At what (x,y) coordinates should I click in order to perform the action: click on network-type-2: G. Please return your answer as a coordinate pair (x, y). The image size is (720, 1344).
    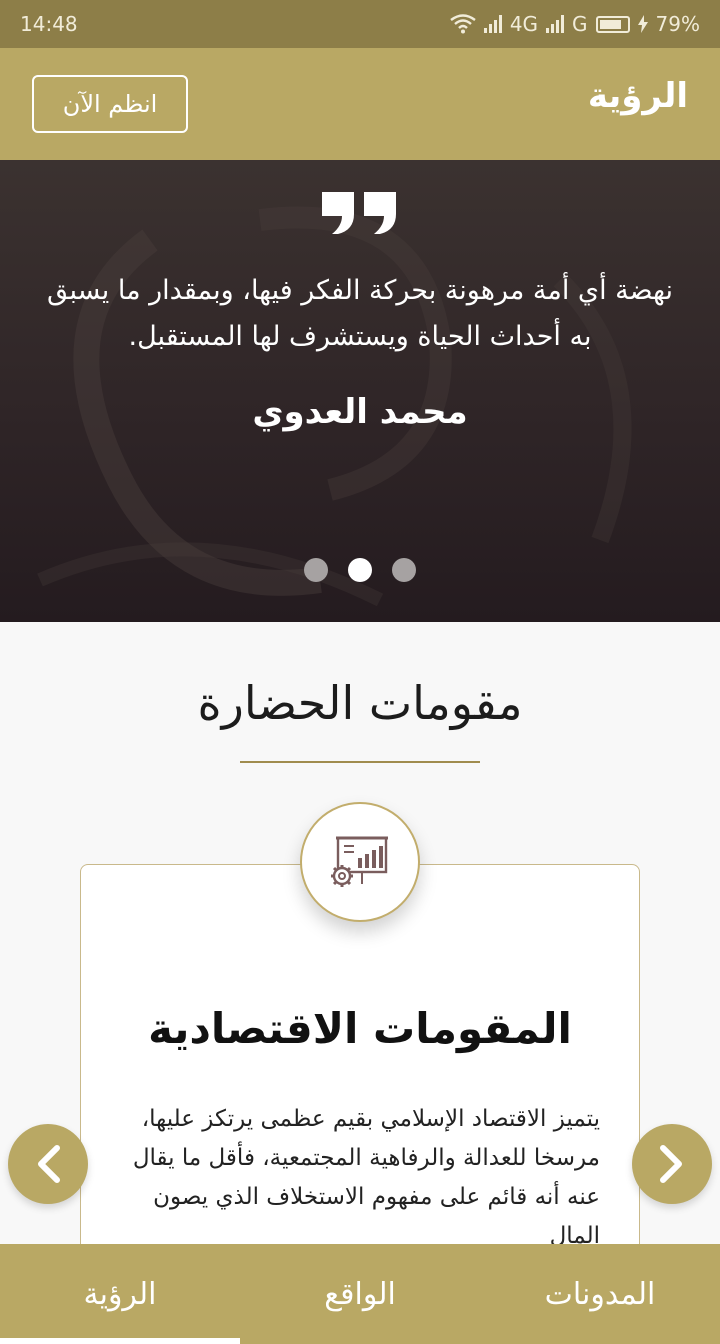
    Looking at the image, I should click on (580, 24).